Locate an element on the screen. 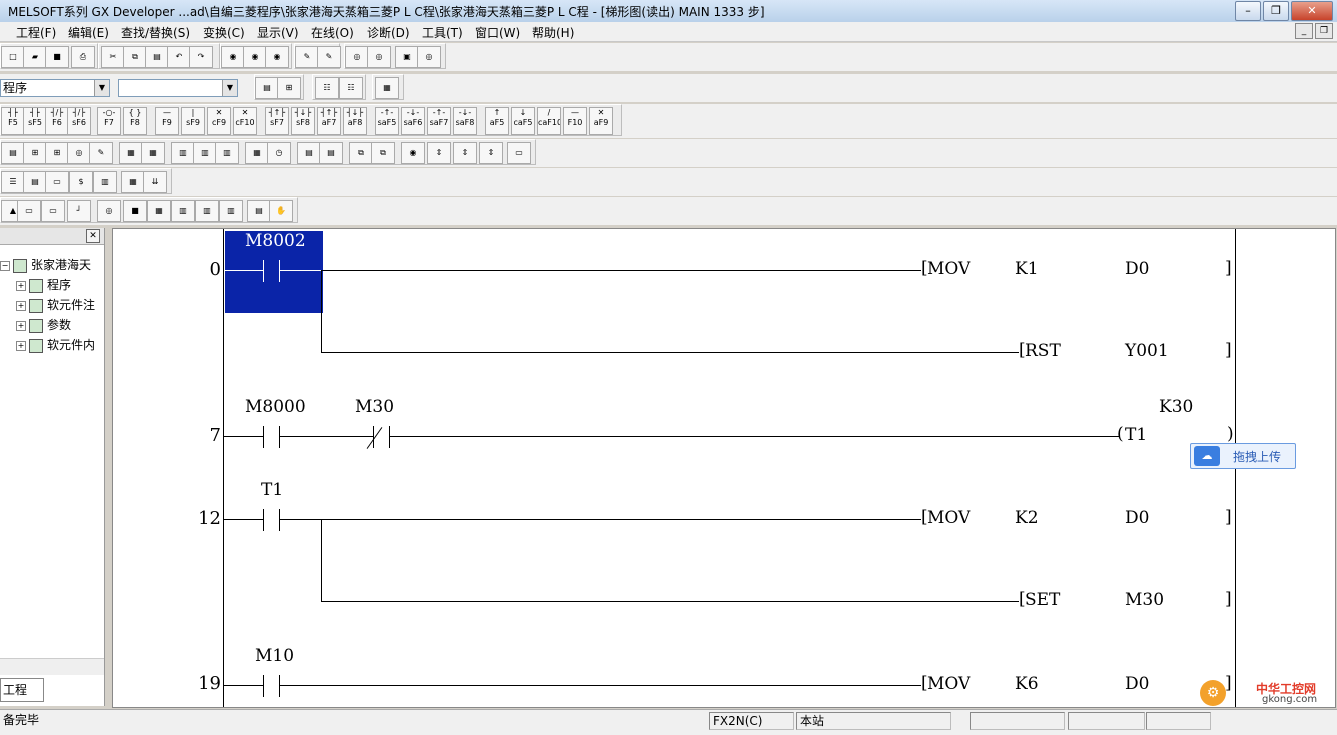 The image size is (1337, 735). parallel-closed-contact-icon: ┤/├ sF6 is located at coordinates (79, 121).